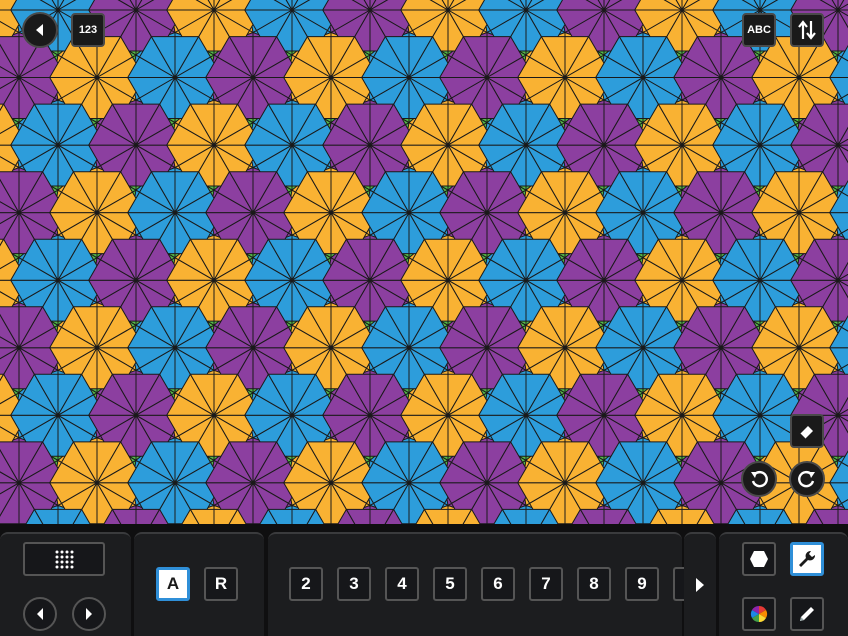  I want to click on wrench-icon, so click(807, 558).